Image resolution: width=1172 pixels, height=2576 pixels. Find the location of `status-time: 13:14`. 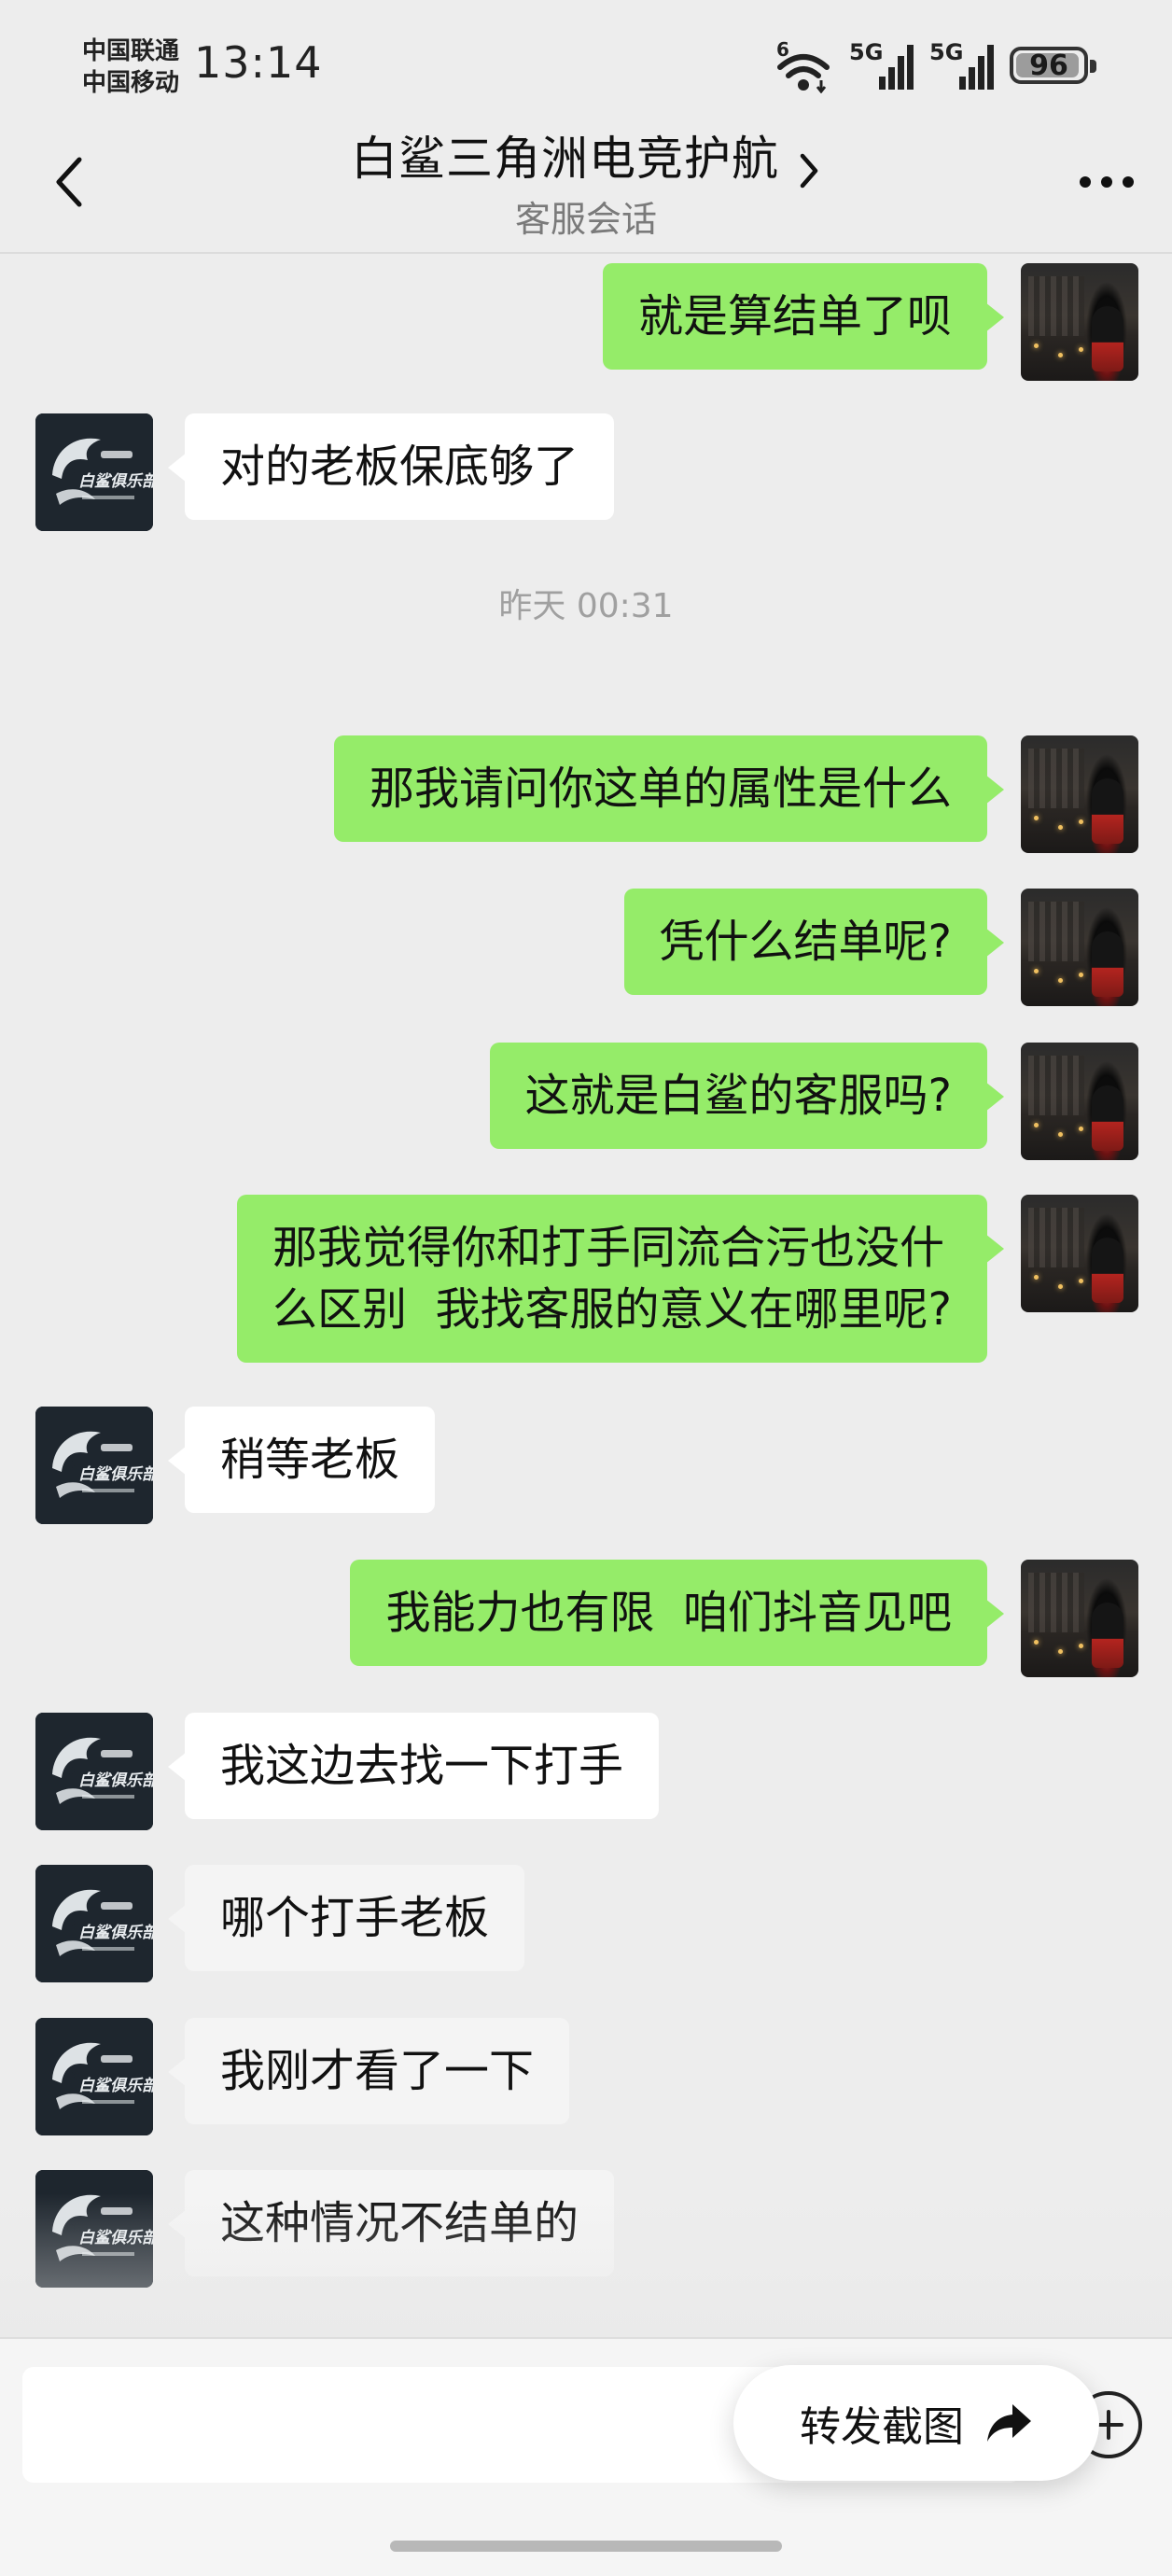

status-time: 13:14 is located at coordinates (258, 62).